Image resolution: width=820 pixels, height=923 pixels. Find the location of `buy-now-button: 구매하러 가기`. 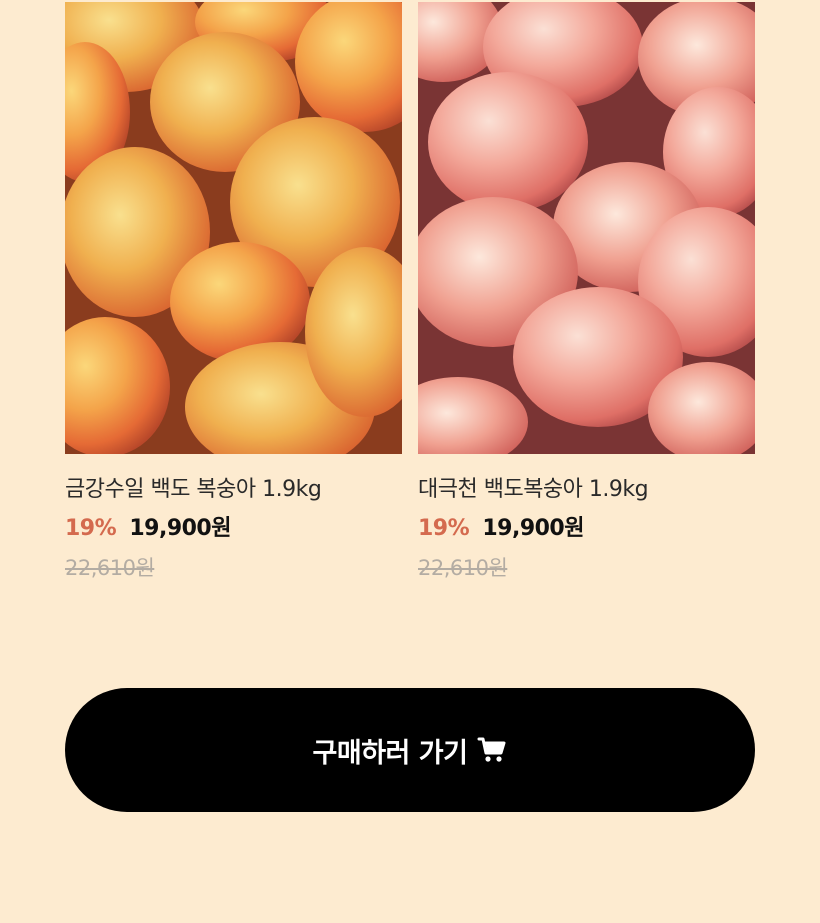

buy-now-button: 구매하러 가기 is located at coordinates (410, 750).